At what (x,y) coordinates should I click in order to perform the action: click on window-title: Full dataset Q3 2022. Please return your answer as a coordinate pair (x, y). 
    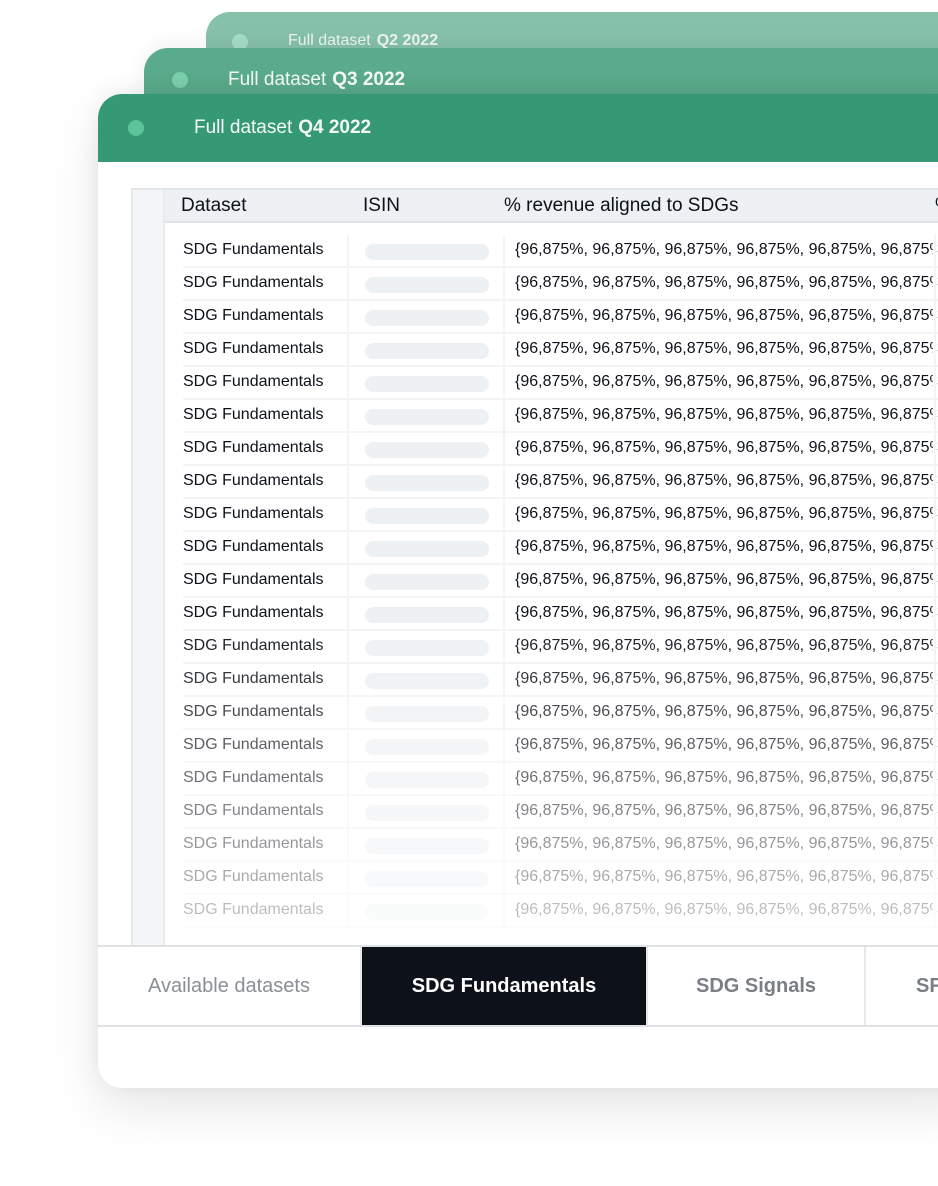
    Looking at the image, I should click on (317, 79).